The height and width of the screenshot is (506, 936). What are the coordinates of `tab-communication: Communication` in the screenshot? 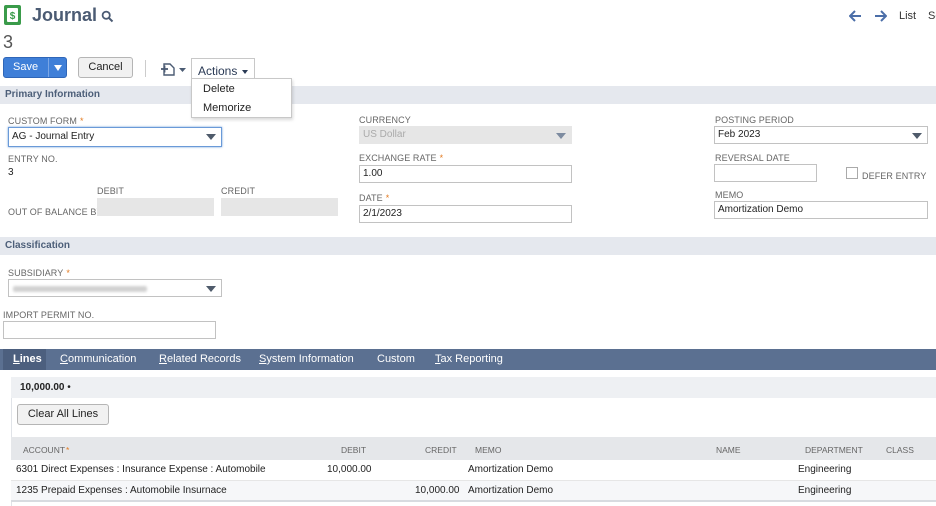 It's located at (98, 359).